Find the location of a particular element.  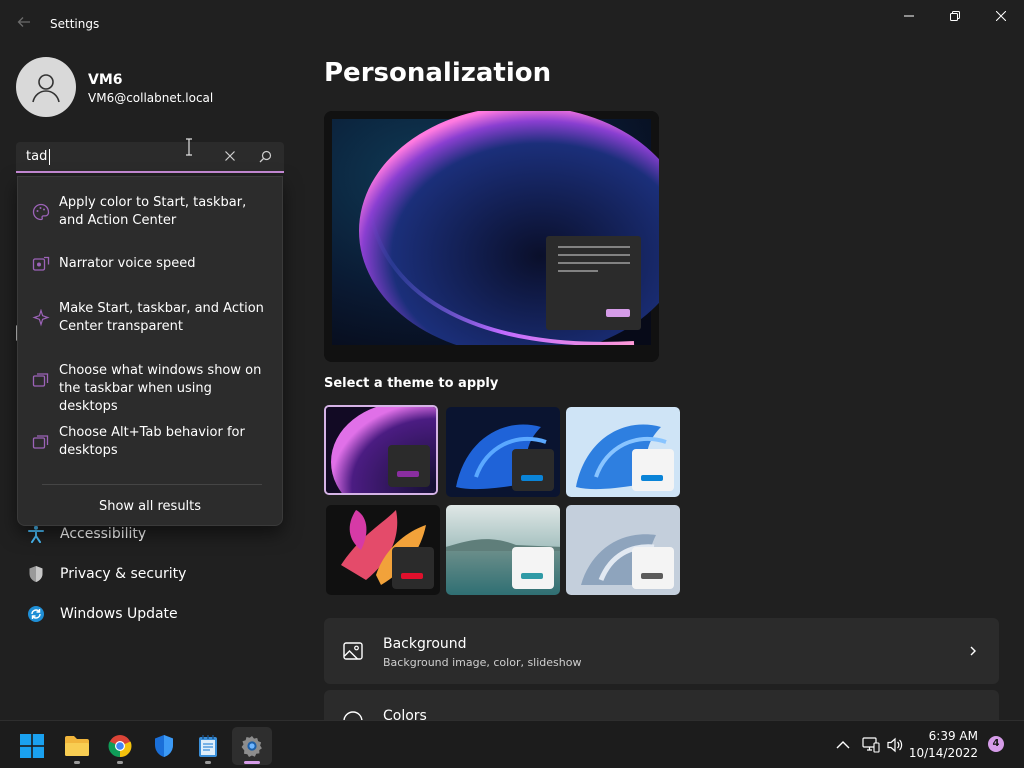

network-button is located at coordinates (871, 745).